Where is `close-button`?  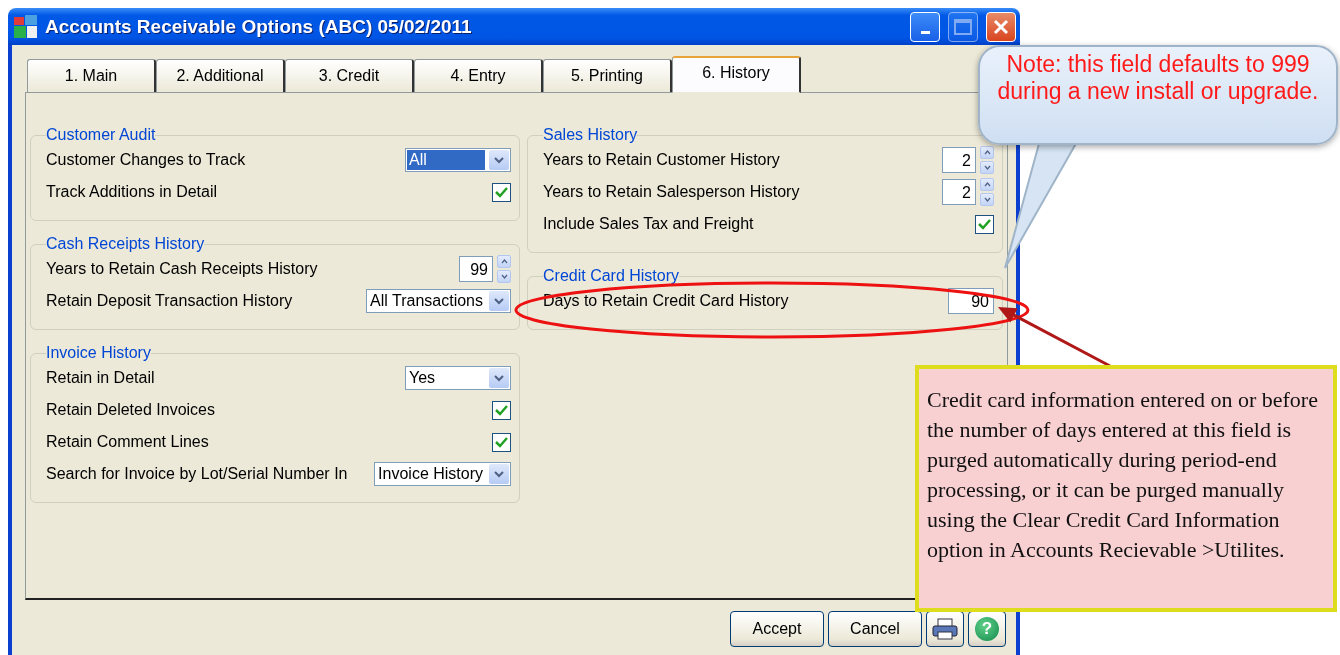
close-button is located at coordinates (1001, 26).